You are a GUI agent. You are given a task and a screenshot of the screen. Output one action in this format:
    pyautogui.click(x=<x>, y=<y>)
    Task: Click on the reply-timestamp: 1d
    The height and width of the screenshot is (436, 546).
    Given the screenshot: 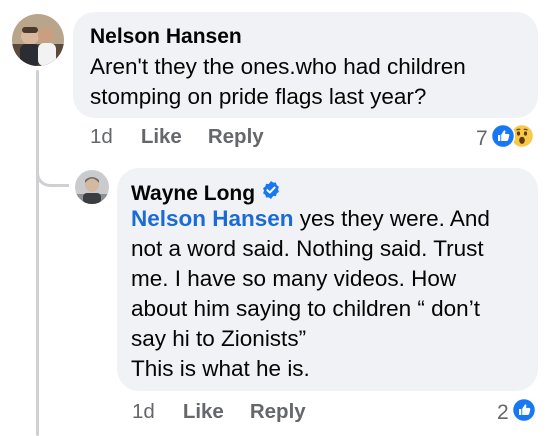 What is the action you would take?
    pyautogui.click(x=143, y=412)
    